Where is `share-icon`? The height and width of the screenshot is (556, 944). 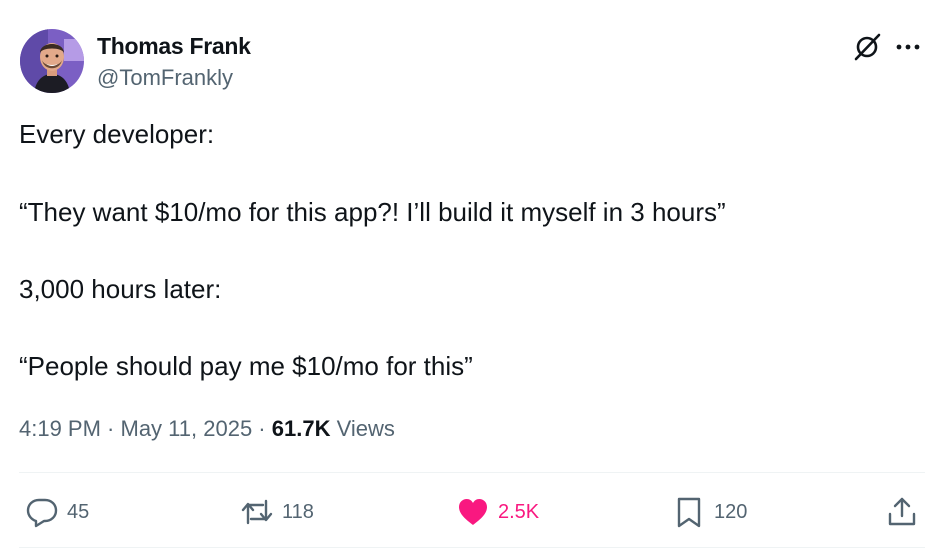 share-icon is located at coordinates (902, 511).